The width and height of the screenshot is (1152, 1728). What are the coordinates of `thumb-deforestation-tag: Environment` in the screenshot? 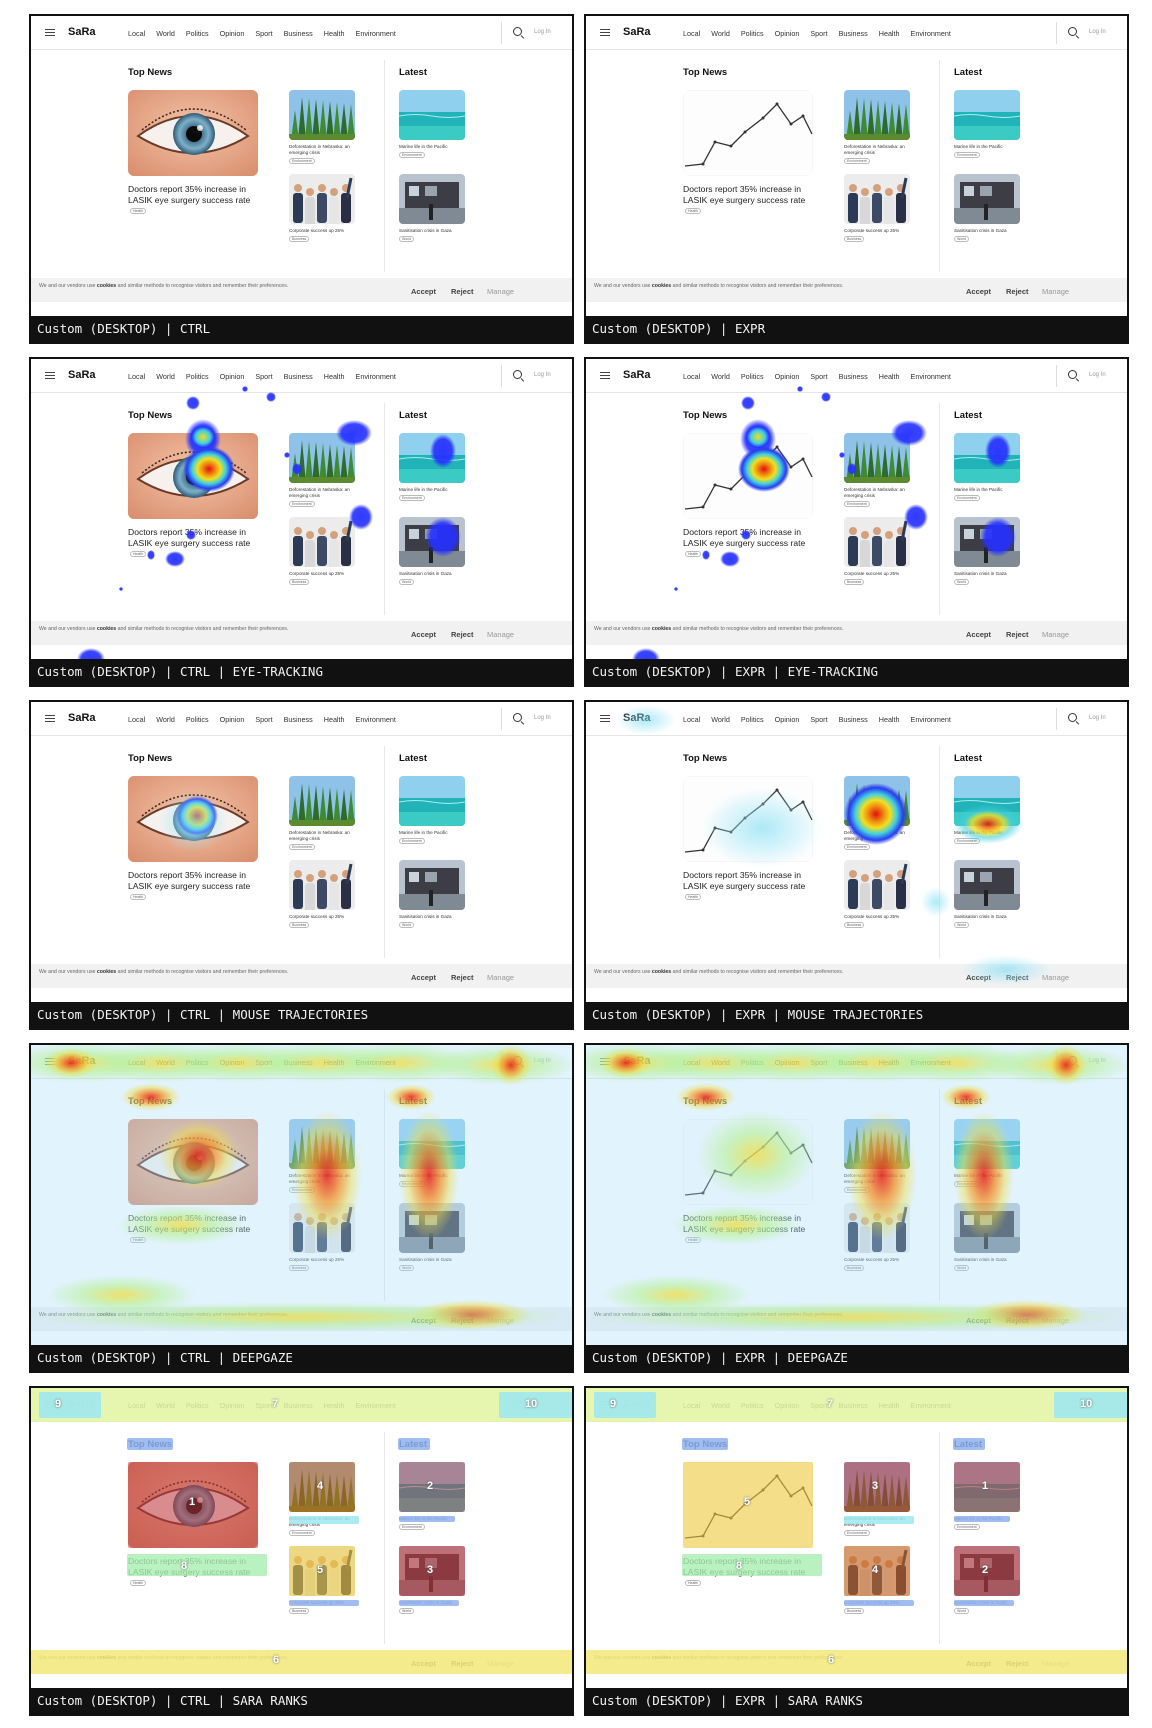 It's located at (302, 504).